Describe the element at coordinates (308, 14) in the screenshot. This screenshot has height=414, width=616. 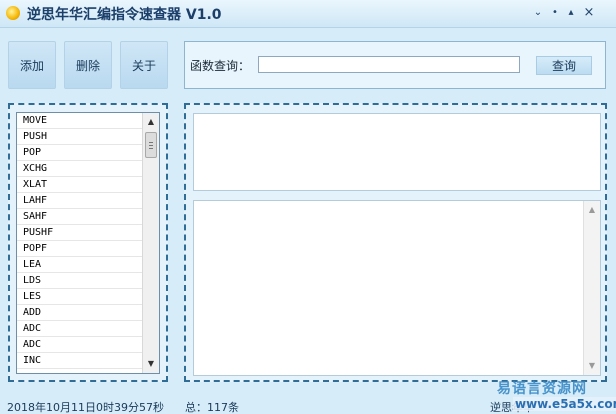
I see `title-bar: 逆思年华汇编指令速查器 V1.0 ⌄ • ▴ ×` at that location.